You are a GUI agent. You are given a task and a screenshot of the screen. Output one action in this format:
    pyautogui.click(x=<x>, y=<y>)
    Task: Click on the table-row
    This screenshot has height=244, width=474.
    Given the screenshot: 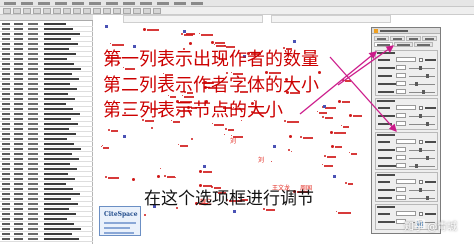 What is the action you would take?
    pyautogui.click(x=46, y=239)
    